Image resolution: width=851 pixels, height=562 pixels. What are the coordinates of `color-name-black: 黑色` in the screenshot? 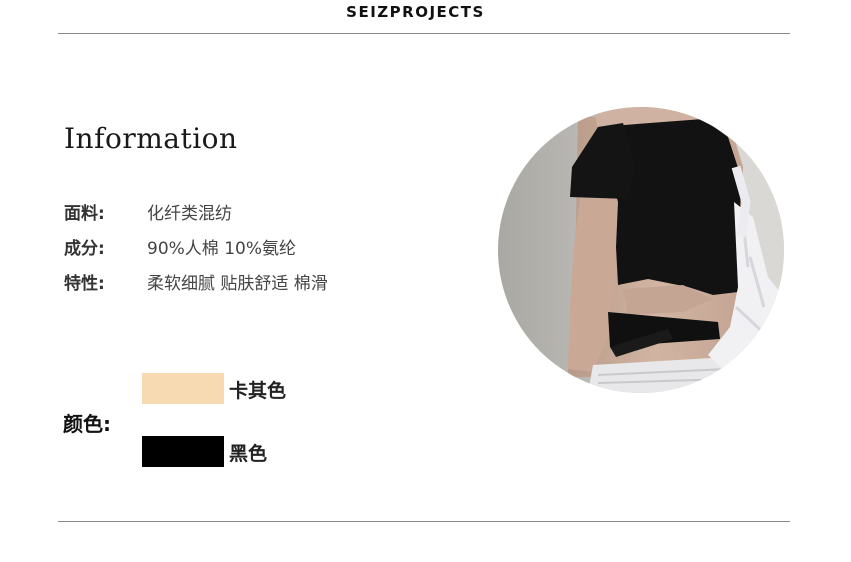 It's located at (248, 454).